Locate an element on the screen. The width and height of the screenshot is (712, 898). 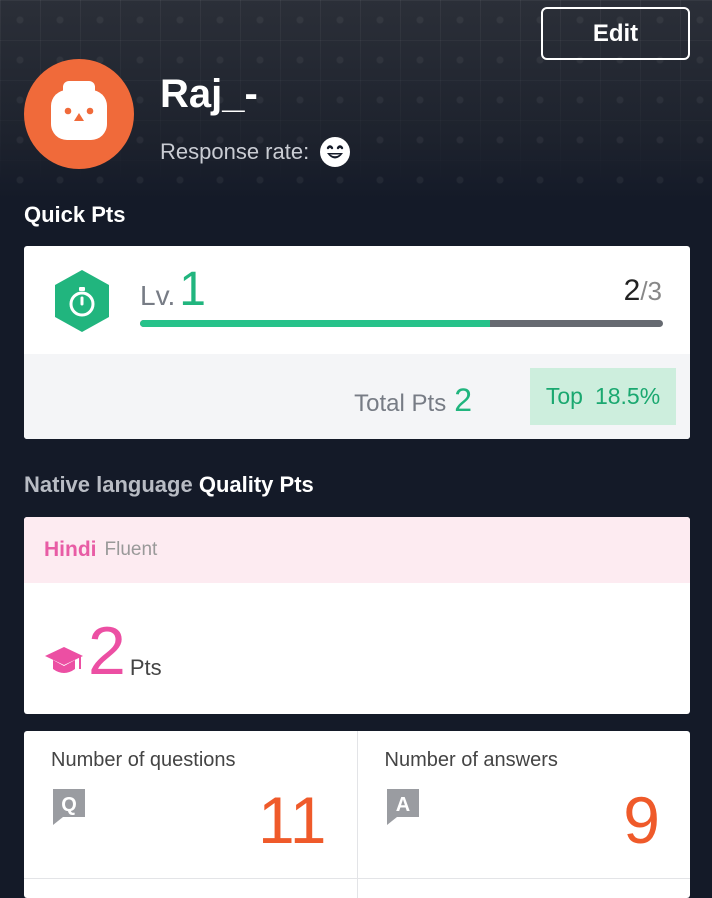
level-section: Lv. 1 2 /3 is located at coordinates (357, 300).